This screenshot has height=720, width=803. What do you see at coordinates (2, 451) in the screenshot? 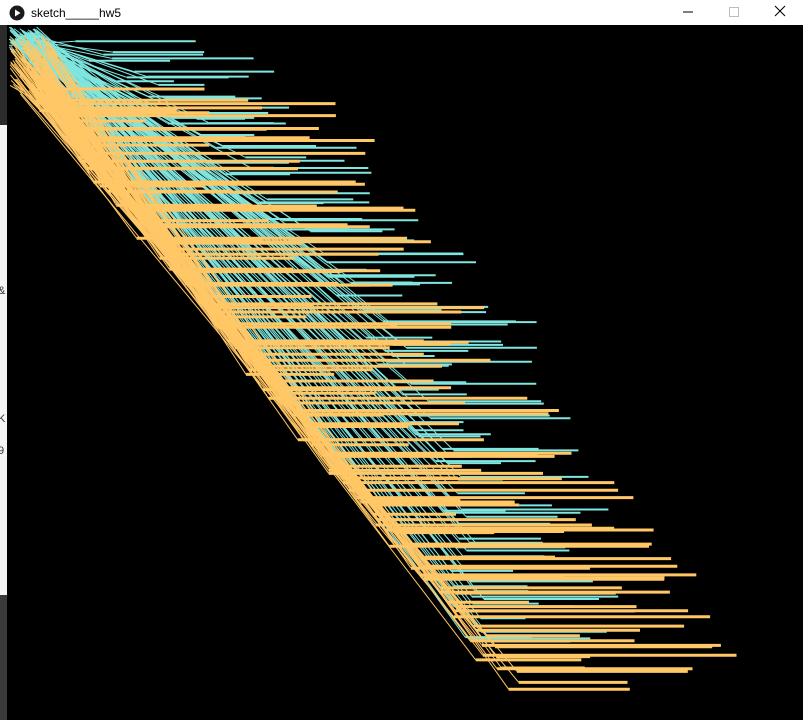
I see `background-glyph: 9` at bounding box center [2, 451].